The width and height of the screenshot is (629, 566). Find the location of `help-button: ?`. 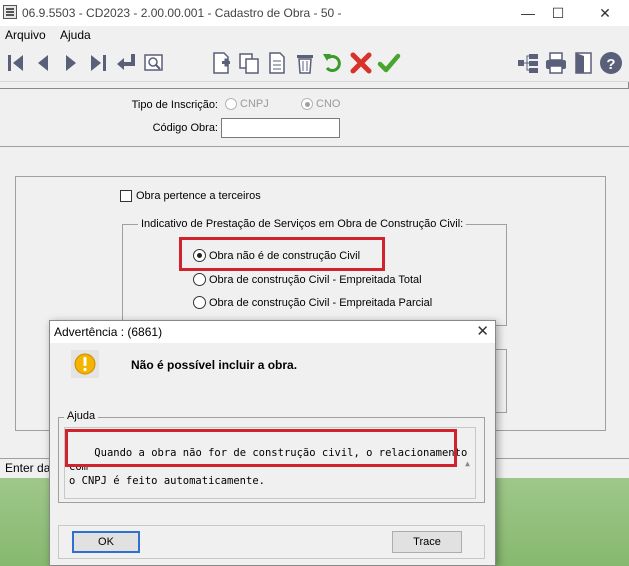

help-button: ? is located at coordinates (611, 63).